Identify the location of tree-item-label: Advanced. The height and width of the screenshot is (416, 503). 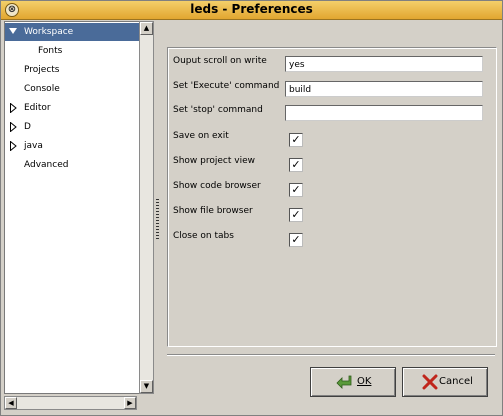
(46, 165).